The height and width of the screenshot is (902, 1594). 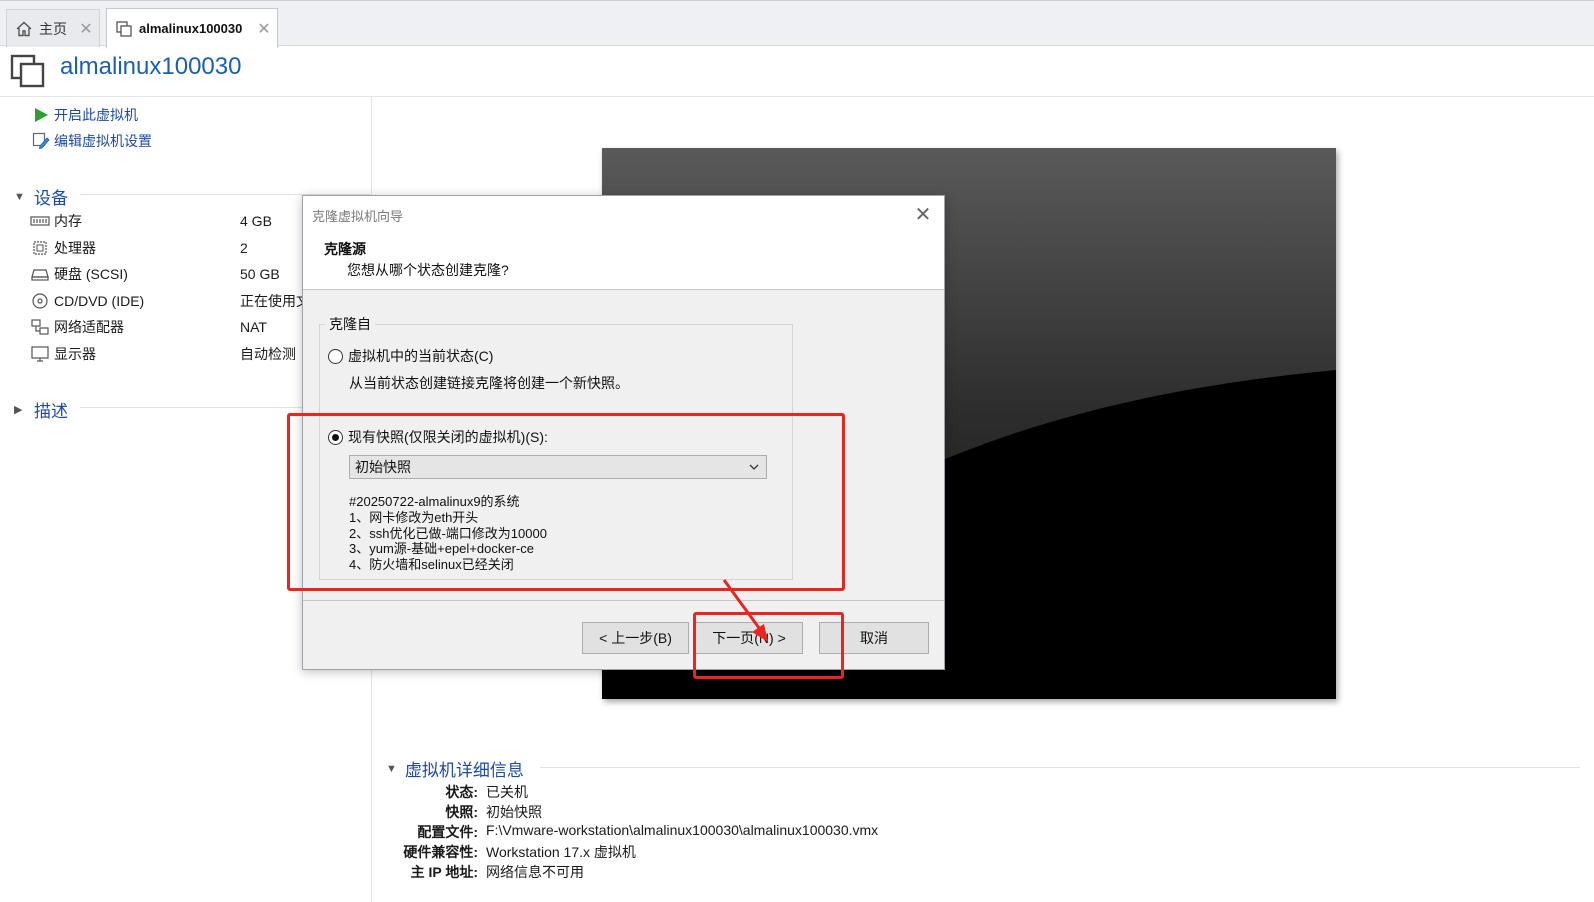 What do you see at coordinates (40, 301) in the screenshot?
I see `cd-dvd-icon` at bounding box center [40, 301].